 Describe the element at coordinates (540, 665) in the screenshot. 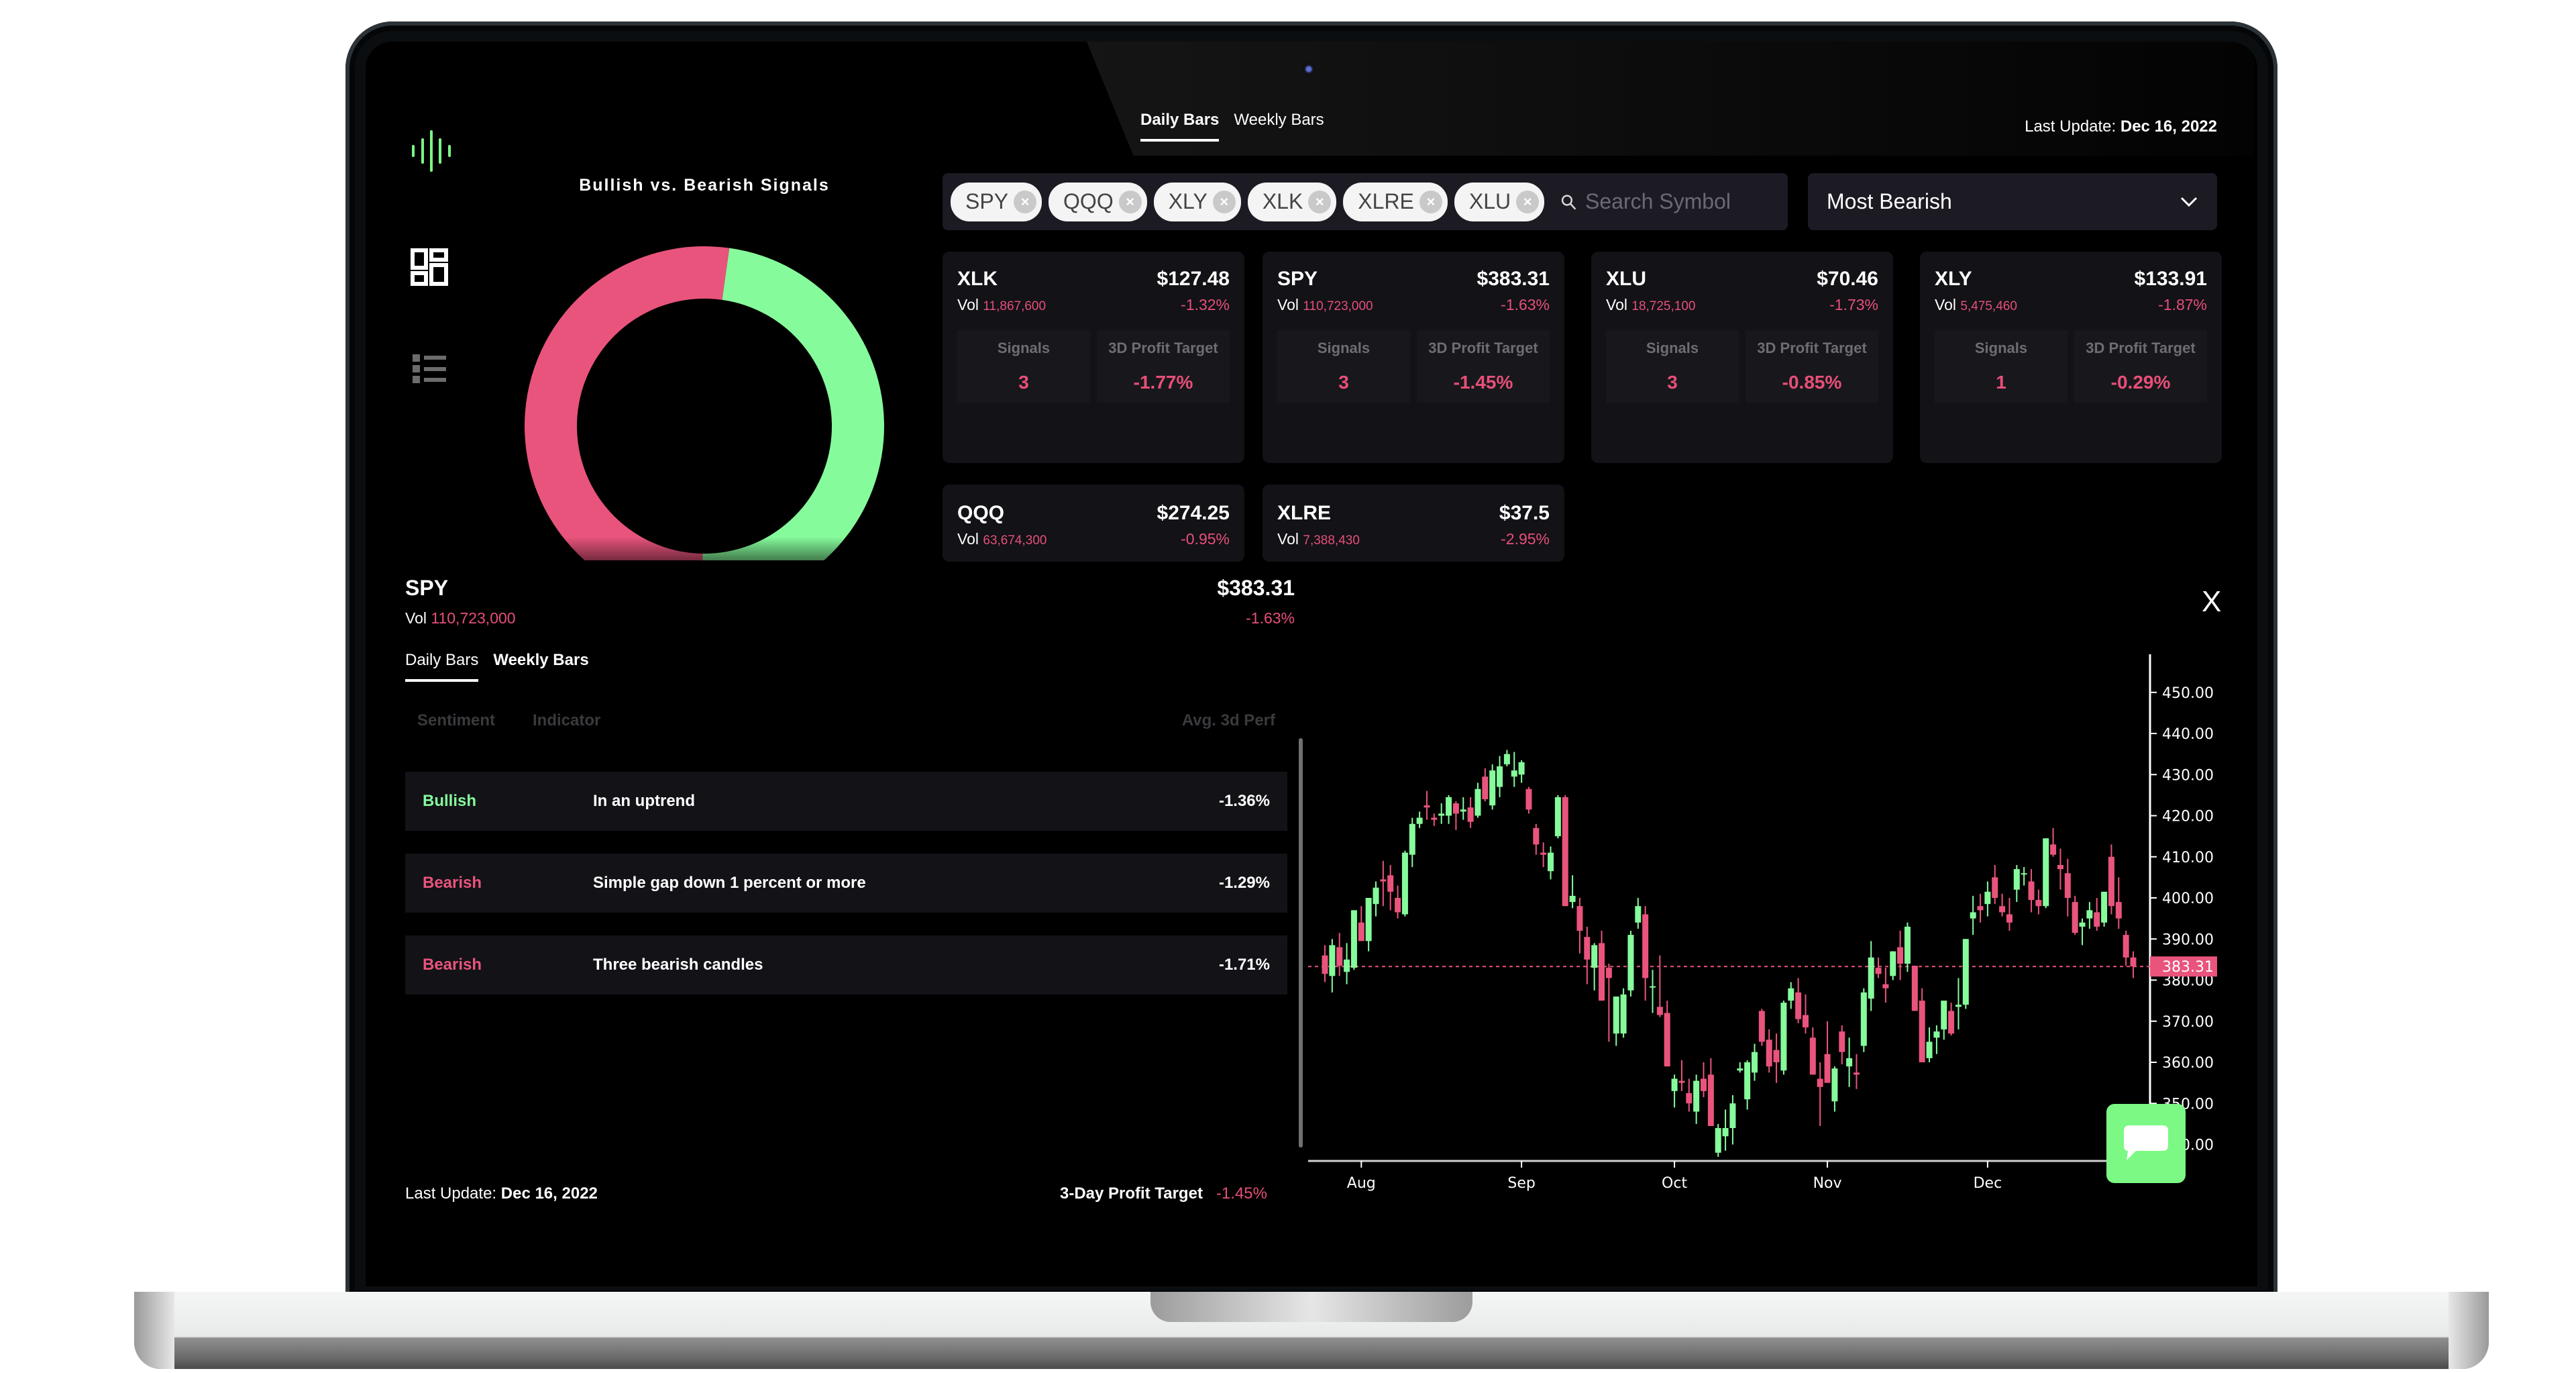

I see `detail-tab-weekly-bars: Weekly Bars` at that location.